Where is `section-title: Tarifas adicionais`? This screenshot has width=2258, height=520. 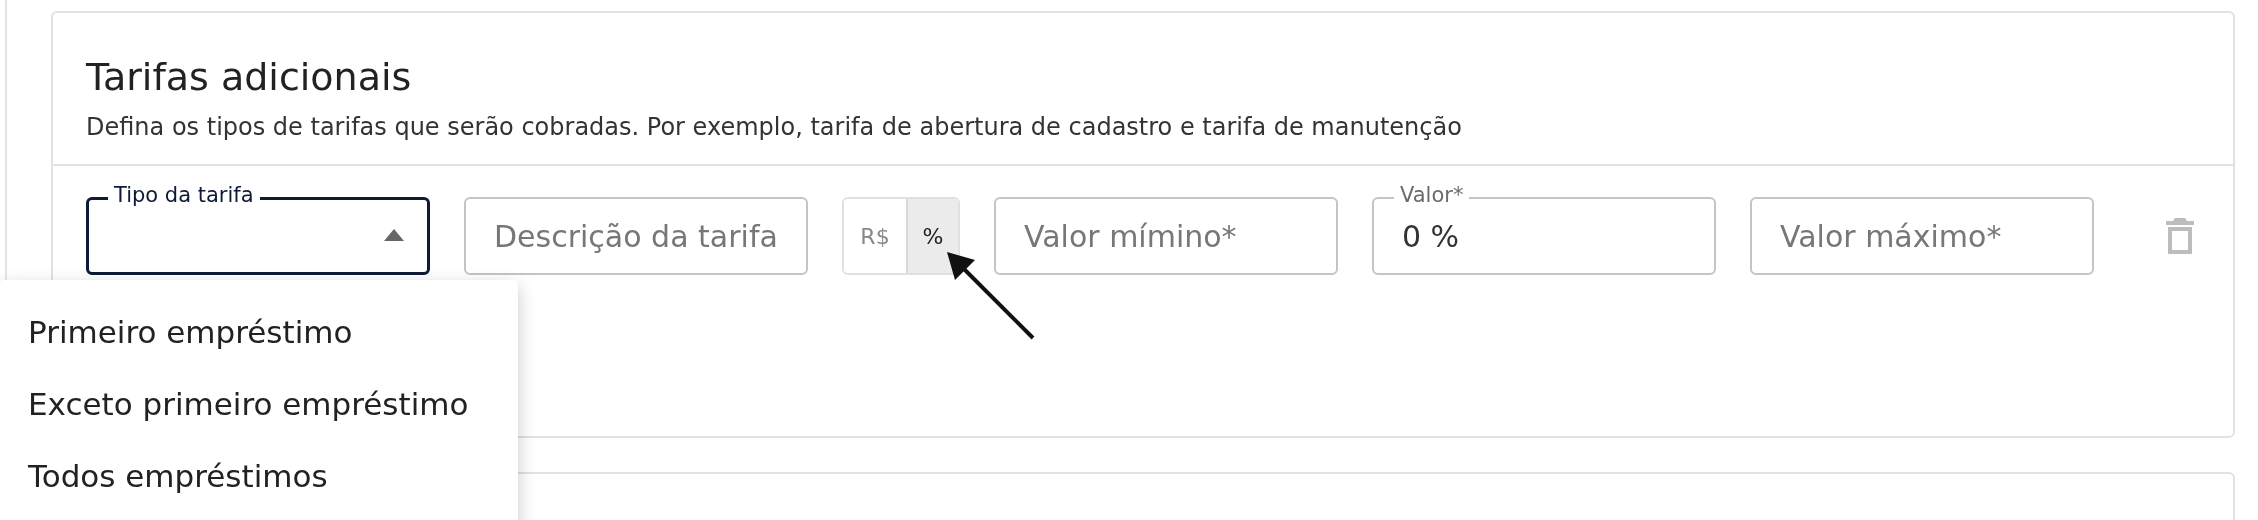 section-title: Tarifas adicionais is located at coordinates (249, 77).